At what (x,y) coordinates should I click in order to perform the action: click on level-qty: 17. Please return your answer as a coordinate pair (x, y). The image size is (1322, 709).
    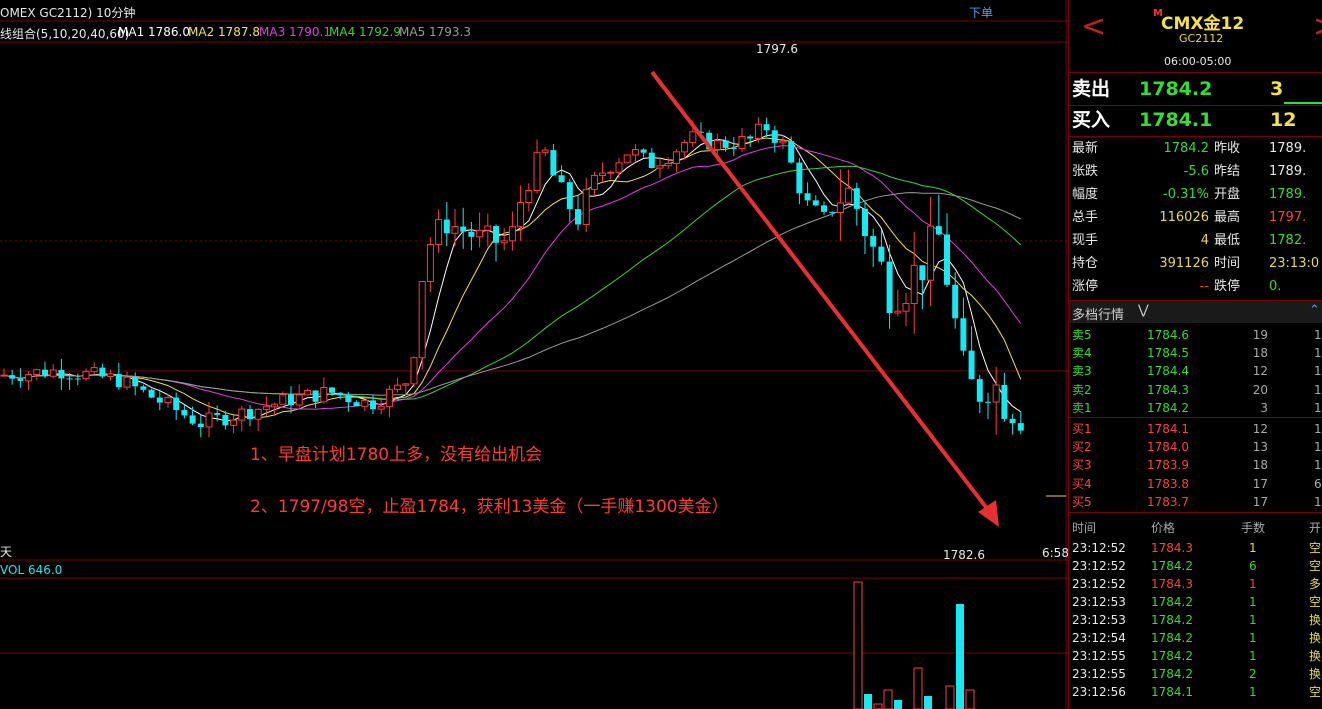
    Looking at the image, I should click on (1260, 483).